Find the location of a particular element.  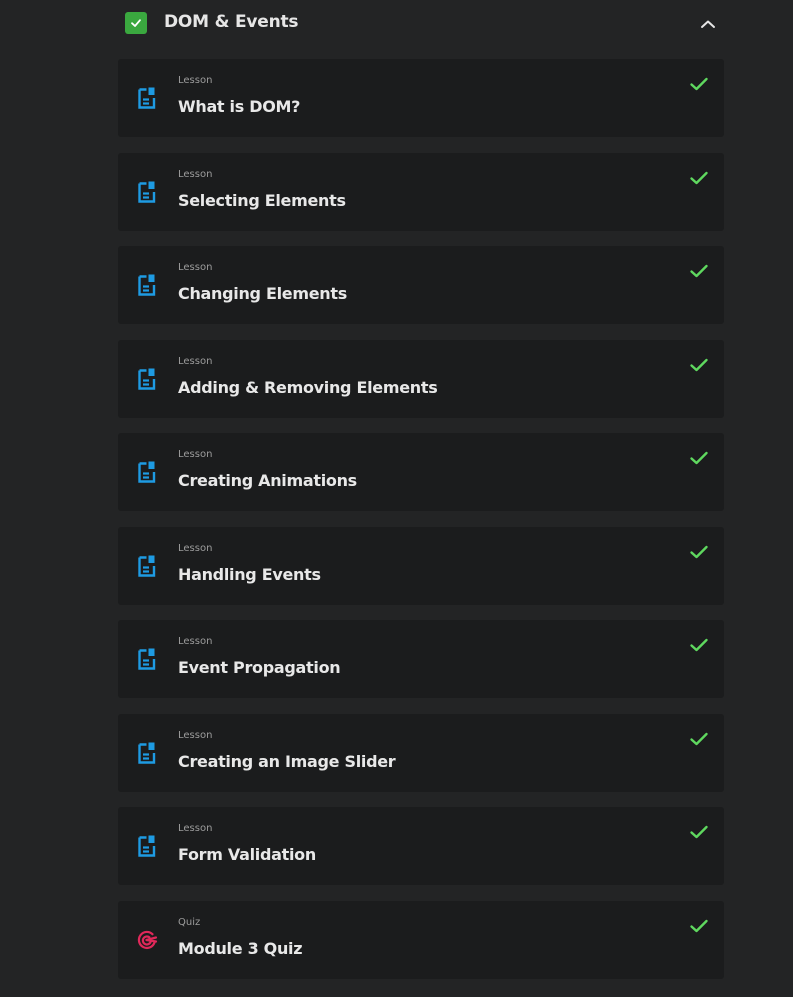

module-item: Lesson Changing Elements is located at coordinates (421, 285).